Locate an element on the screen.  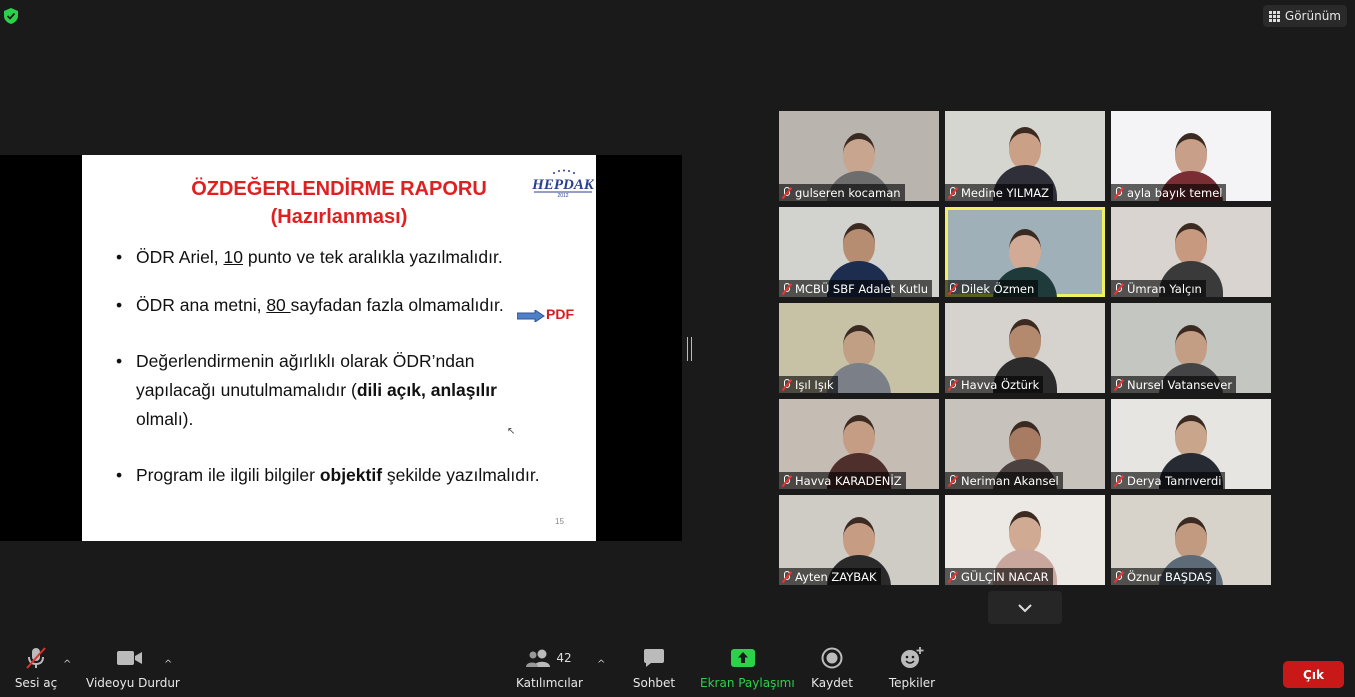
leave-meeting-button: Çık is located at coordinates (1313, 674).